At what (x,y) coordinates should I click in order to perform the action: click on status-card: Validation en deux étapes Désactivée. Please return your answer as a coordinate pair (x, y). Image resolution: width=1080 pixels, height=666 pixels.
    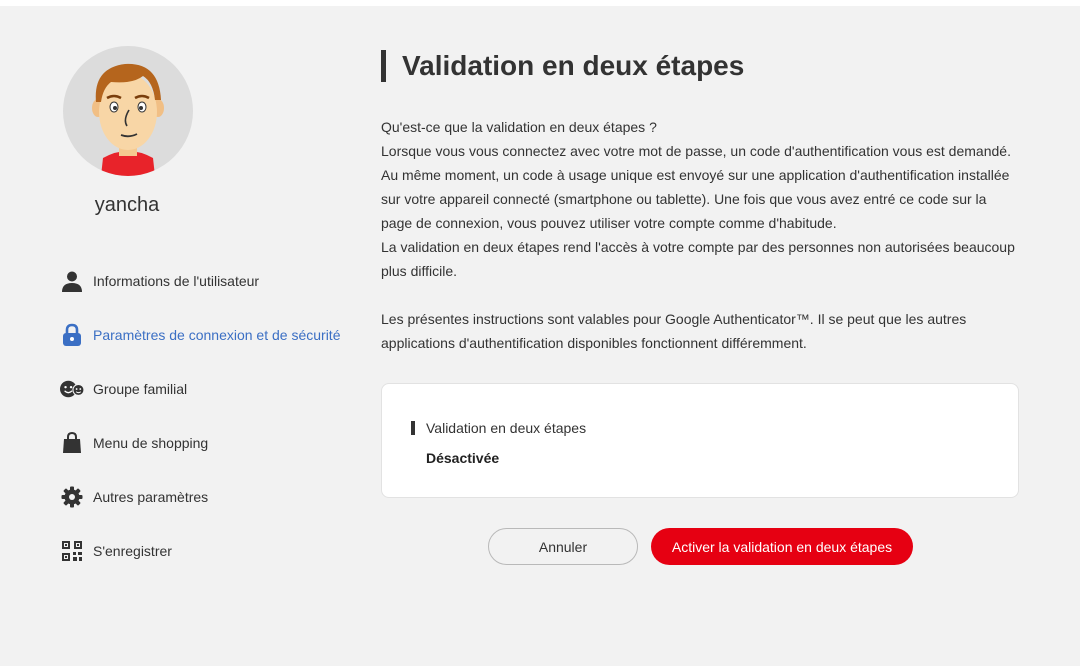
    Looking at the image, I should click on (700, 440).